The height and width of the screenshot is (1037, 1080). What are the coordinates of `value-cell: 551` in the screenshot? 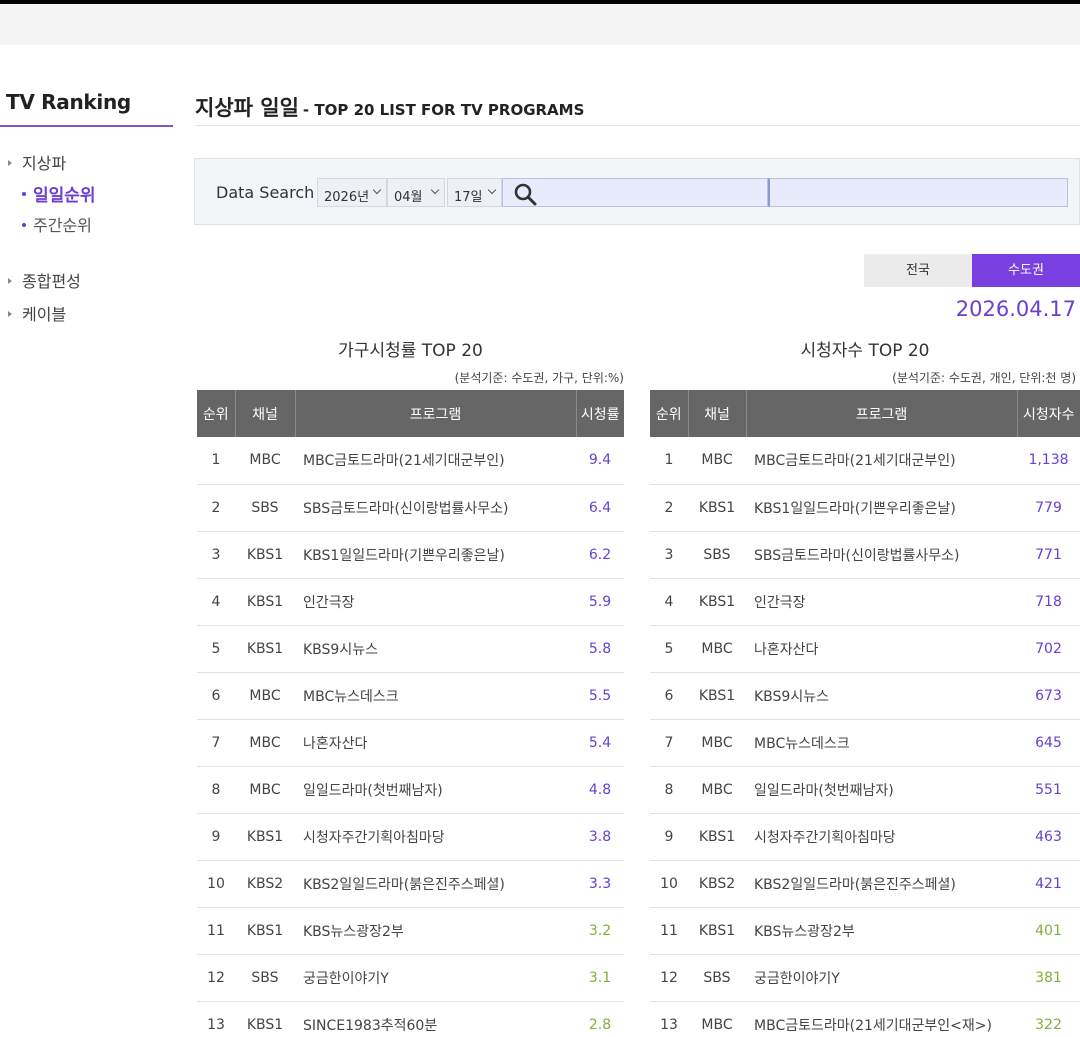 It's located at (1048, 790).